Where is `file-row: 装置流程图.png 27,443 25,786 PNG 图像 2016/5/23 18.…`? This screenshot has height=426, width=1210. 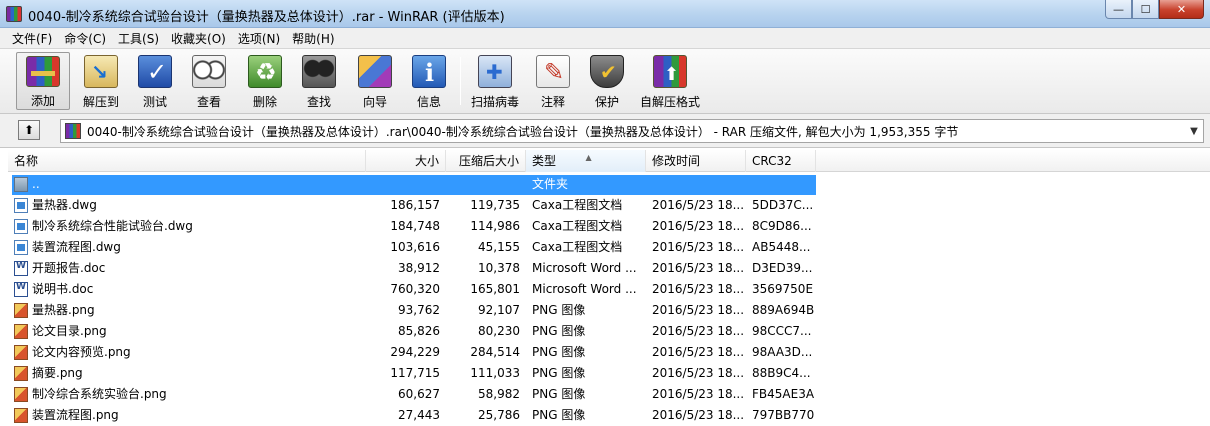 file-row: 装置流程图.png 27,443 25,786 PNG 图像 2016/5/23 18.… is located at coordinates (609, 415).